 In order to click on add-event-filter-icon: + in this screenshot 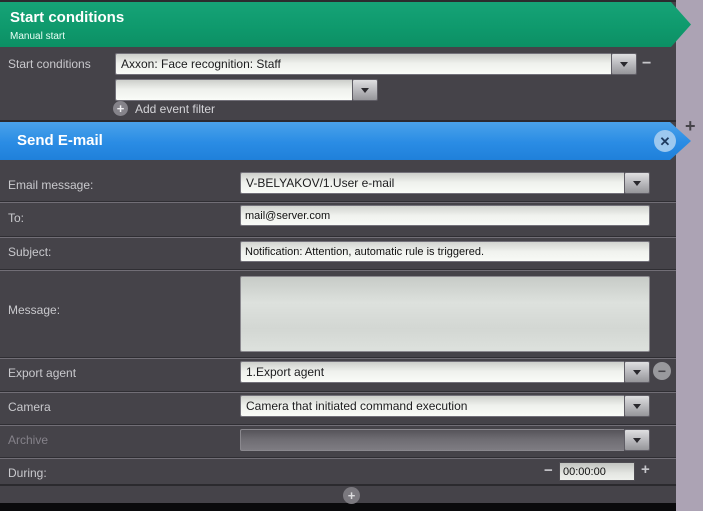, I will do `click(120, 108)`.